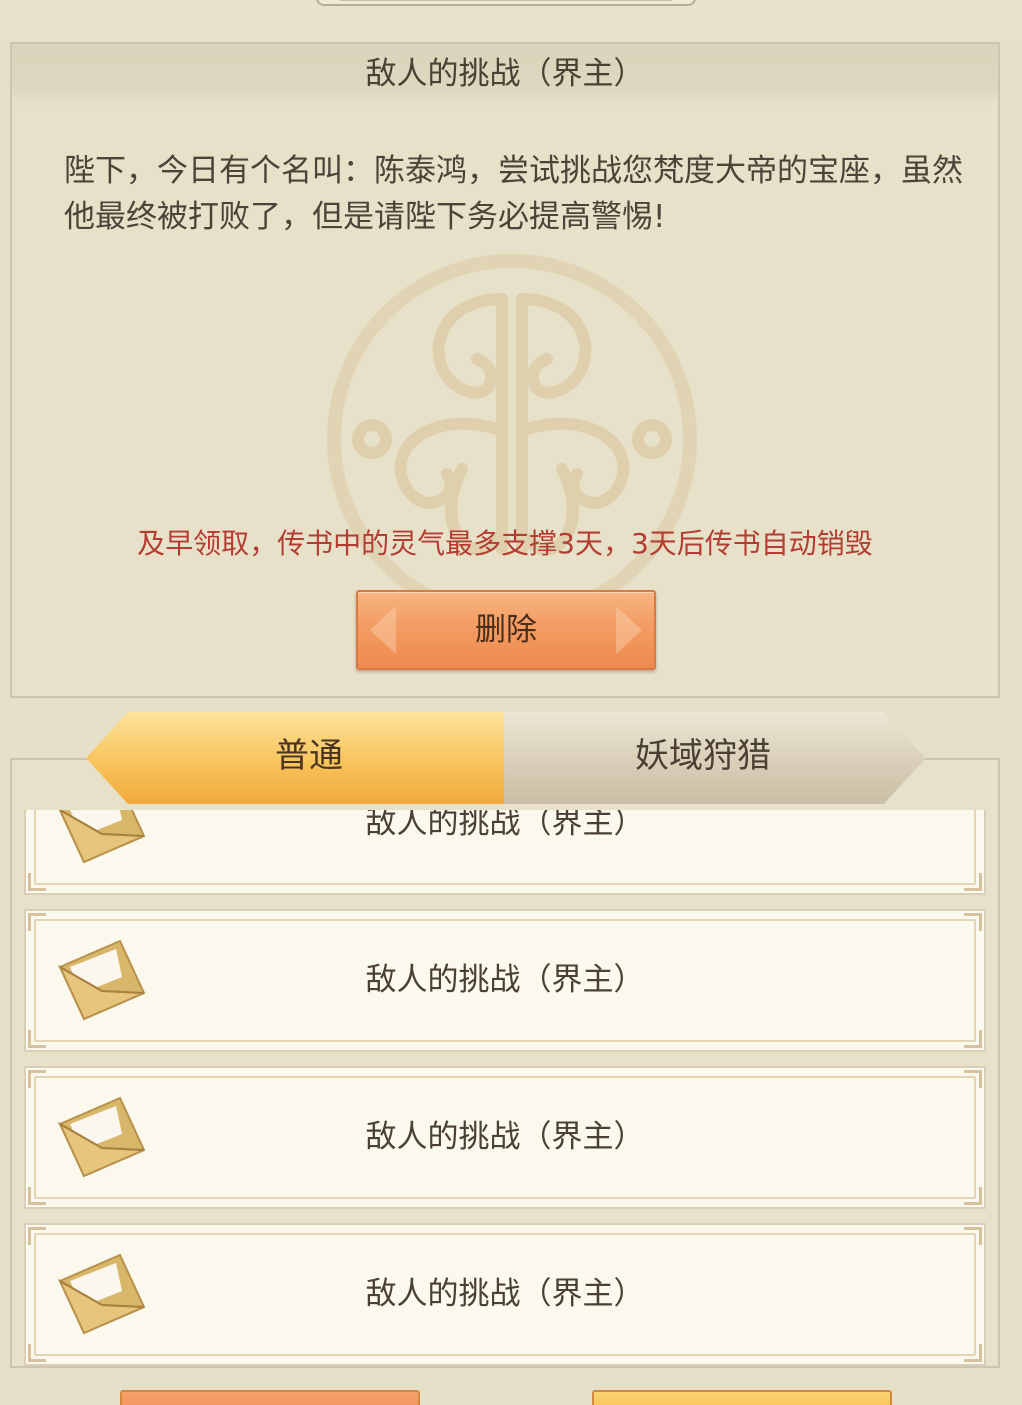 The image size is (1022, 1405). What do you see at coordinates (270, 1397) in the screenshot?
I see `bottom-left-button` at bounding box center [270, 1397].